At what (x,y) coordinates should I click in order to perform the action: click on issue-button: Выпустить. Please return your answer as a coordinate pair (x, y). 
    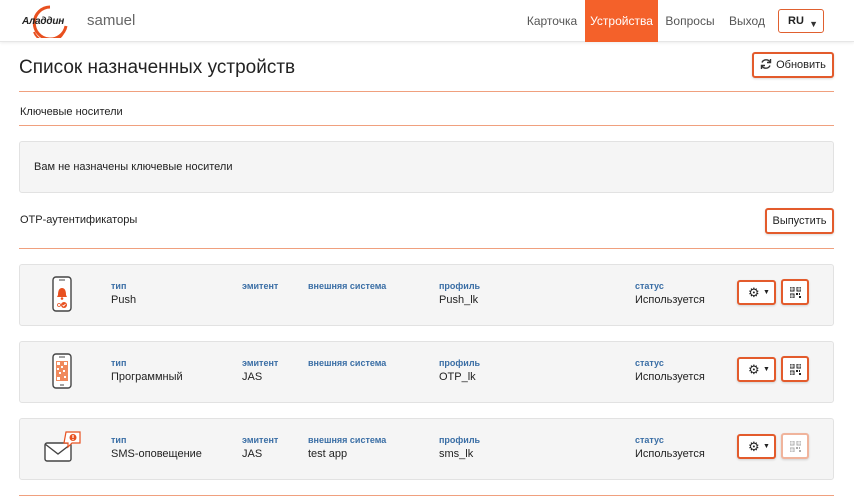
    Looking at the image, I should click on (799, 221).